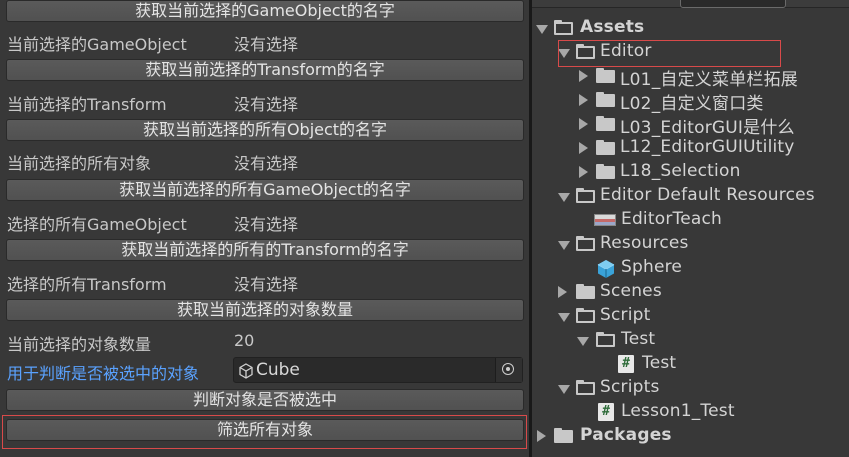 The image size is (849, 457). What do you see at coordinates (97, 44) in the screenshot?
I see `current-gameobject-label: 当前选择的GameObject` at bounding box center [97, 44].